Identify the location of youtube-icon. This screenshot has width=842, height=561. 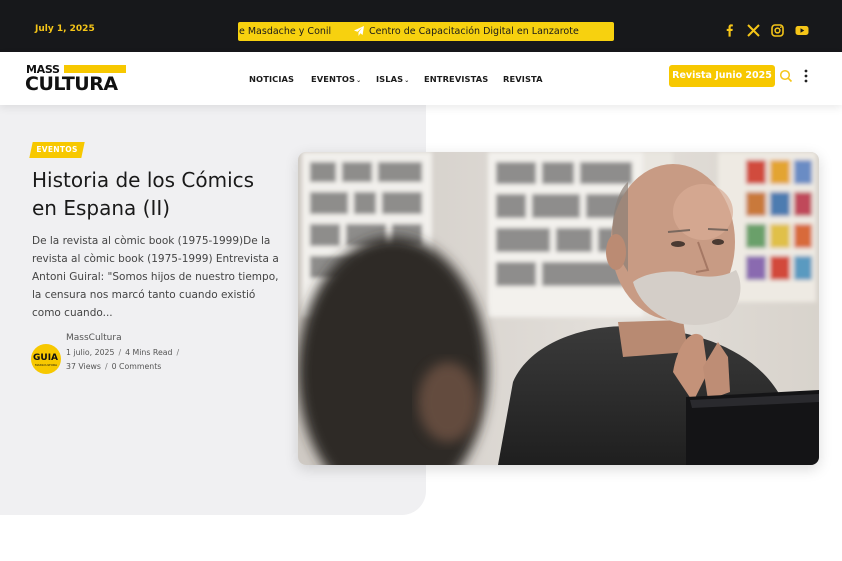
(802, 31).